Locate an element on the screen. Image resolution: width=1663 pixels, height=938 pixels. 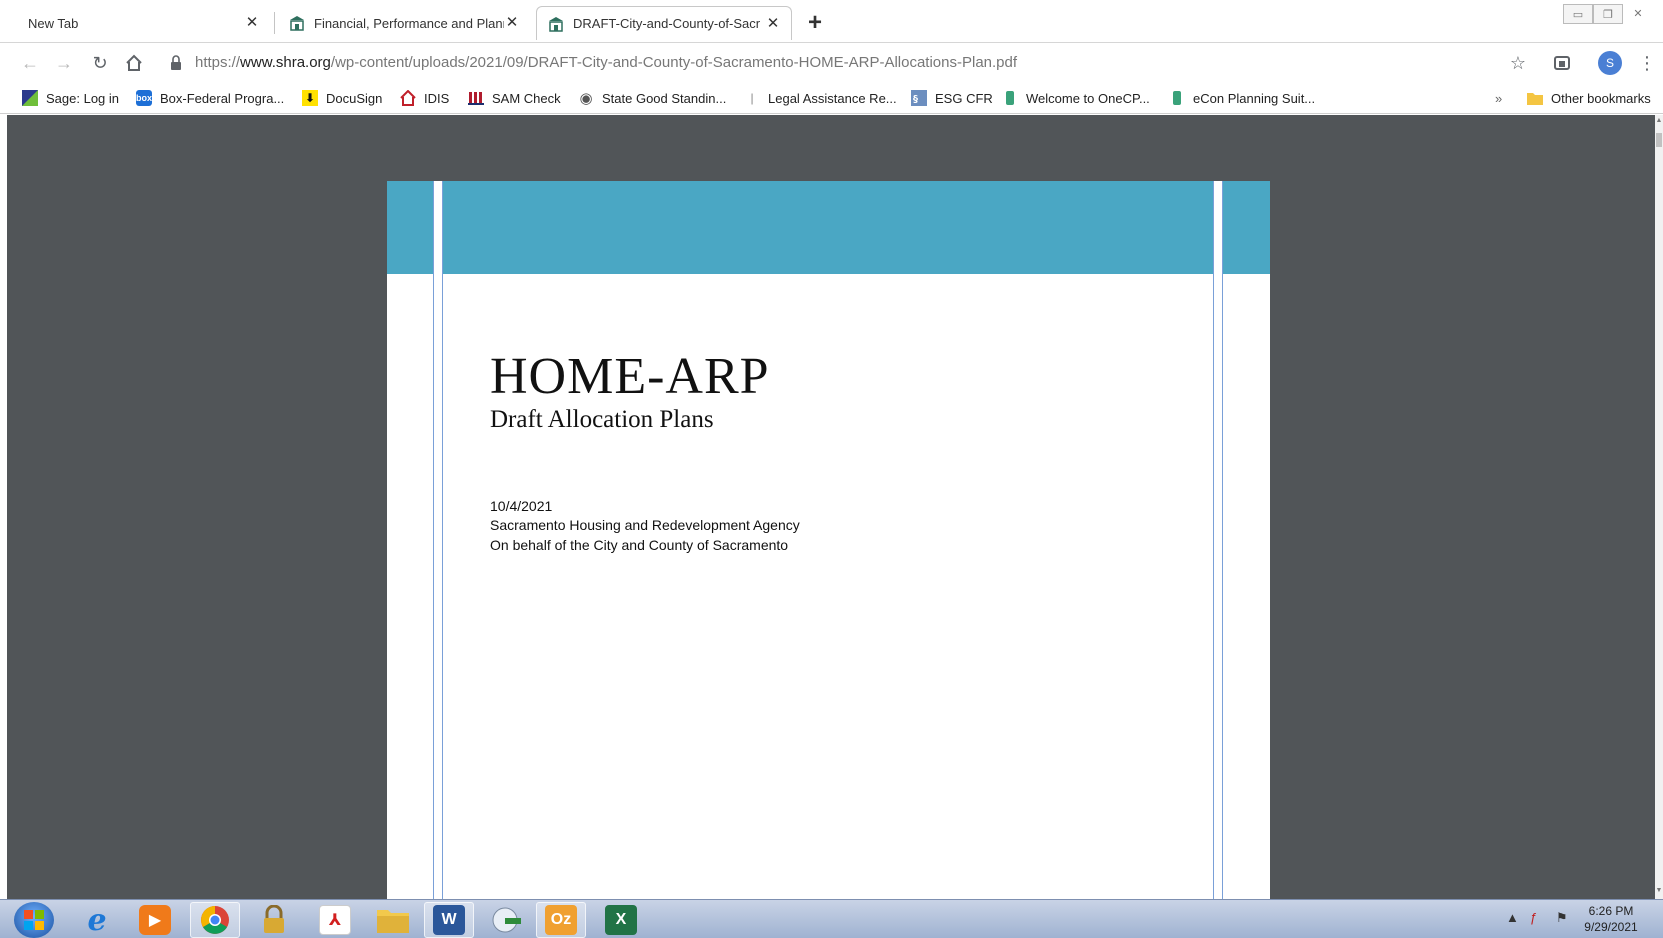
bookmark-sam: SAM Check is located at coordinates (514, 98).